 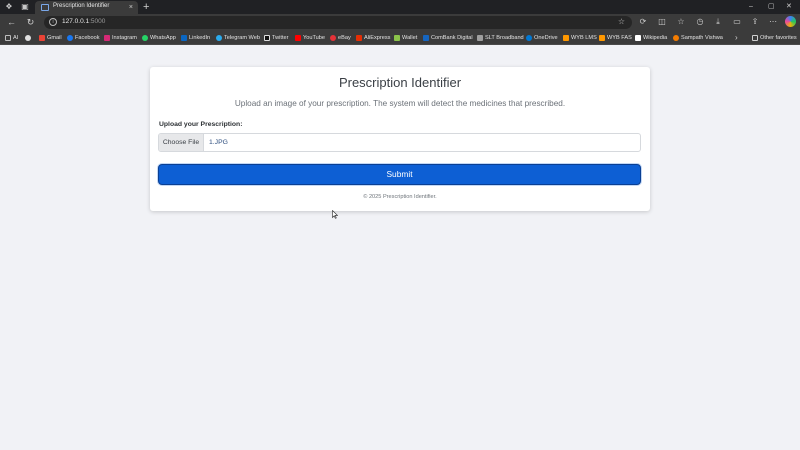 I want to click on bookmark-gmail: Gmail, so click(x=50, y=38).